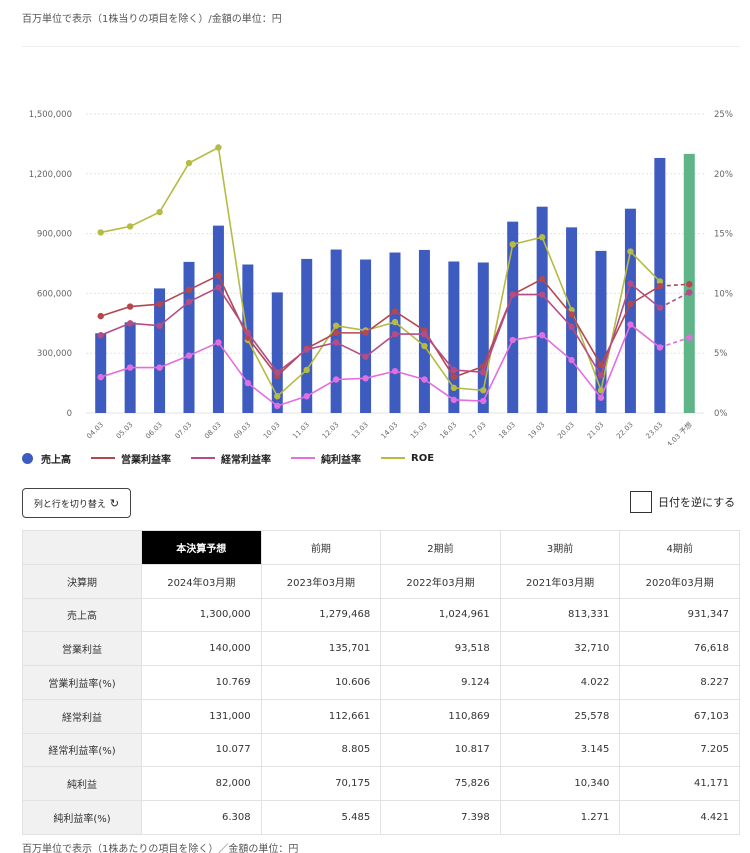 The image size is (750, 853). I want to click on x-tick-label: 14.03, so click(390, 431).